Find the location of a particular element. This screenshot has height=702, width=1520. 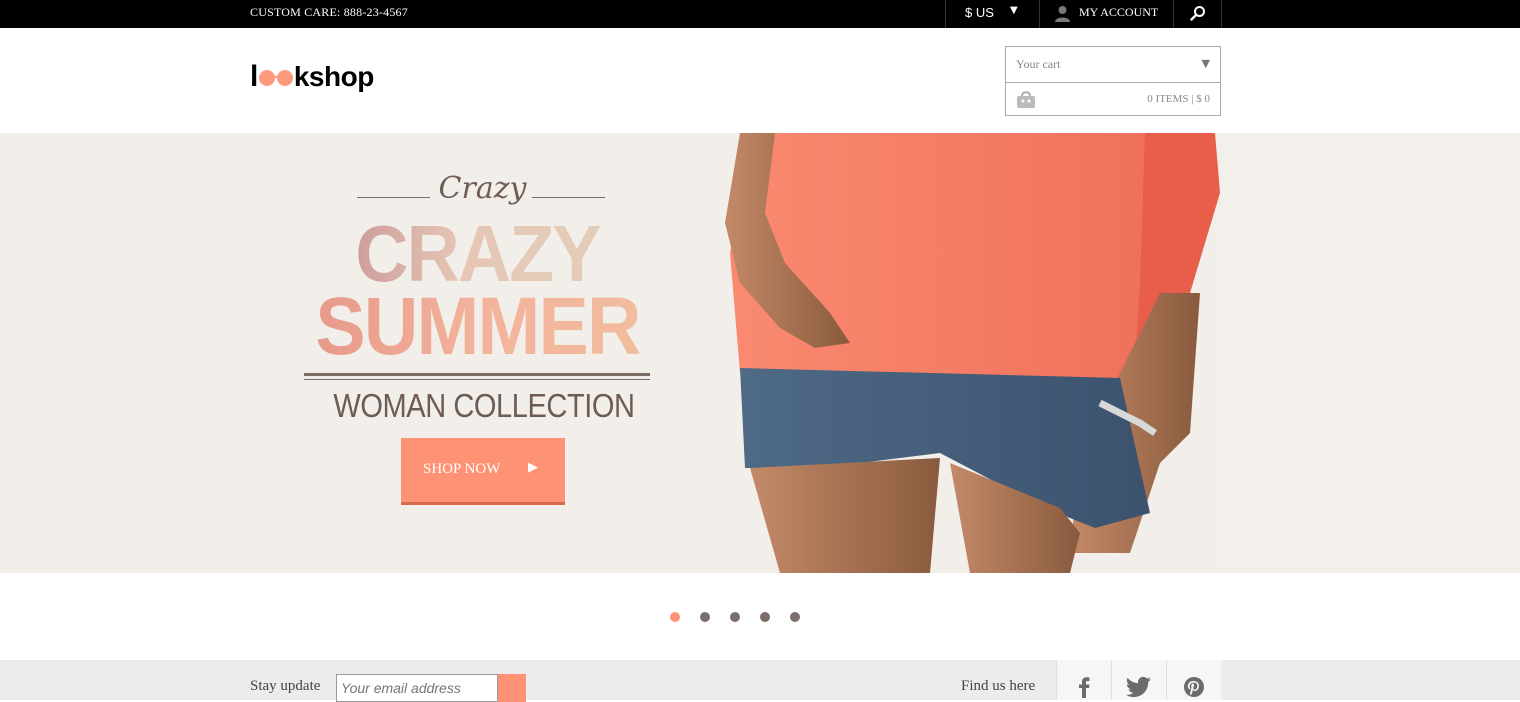

search-icon is located at coordinates (1197, 13).